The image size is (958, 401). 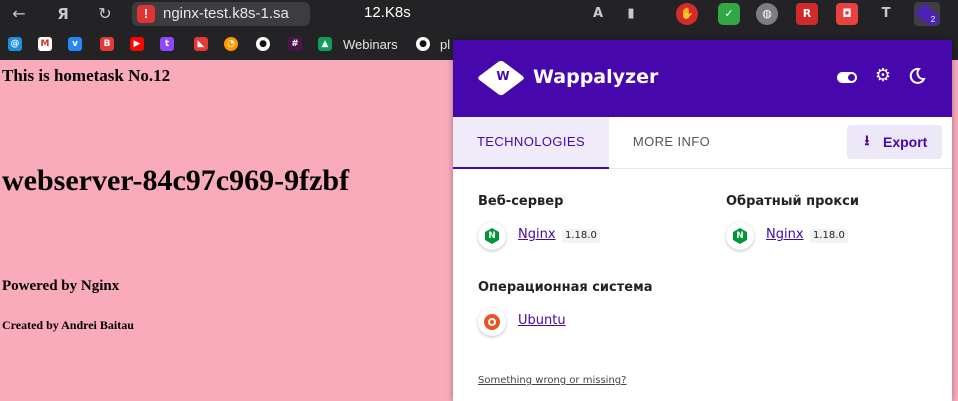 What do you see at coordinates (687, 14) in the screenshot?
I see `adblock-extension-icon: ✋` at bounding box center [687, 14].